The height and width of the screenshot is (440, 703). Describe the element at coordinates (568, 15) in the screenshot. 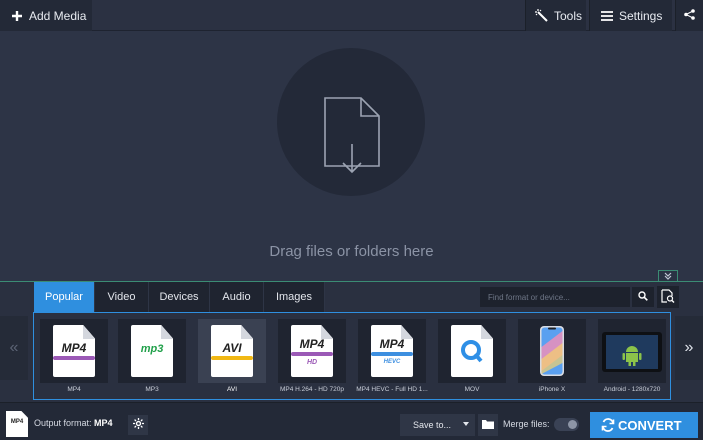

I see `tools-label: Tools` at that location.